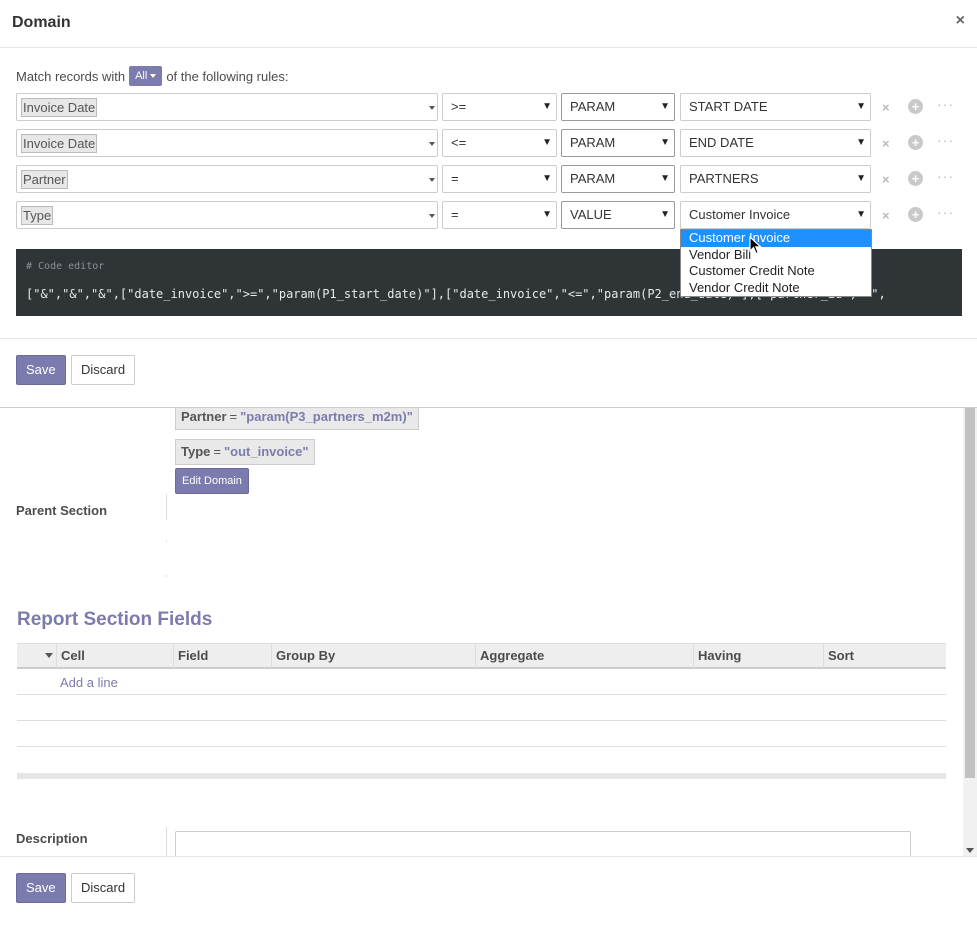 This screenshot has width=977, height=925. Describe the element at coordinates (776, 271) in the screenshot. I see `dropdown-option: Customer Credit Note` at that location.